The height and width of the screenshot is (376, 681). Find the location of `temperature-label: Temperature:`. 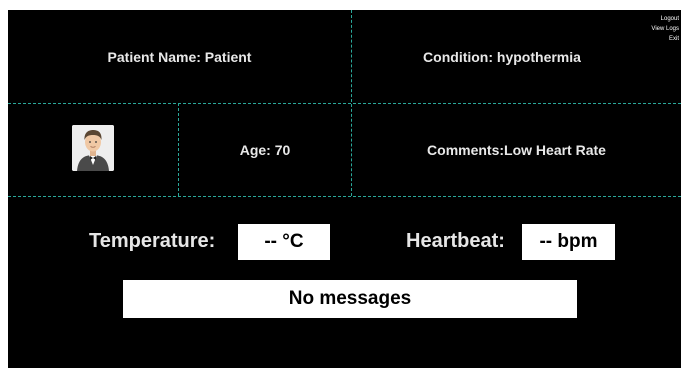

temperature-label: Temperature: is located at coordinates (152, 241).